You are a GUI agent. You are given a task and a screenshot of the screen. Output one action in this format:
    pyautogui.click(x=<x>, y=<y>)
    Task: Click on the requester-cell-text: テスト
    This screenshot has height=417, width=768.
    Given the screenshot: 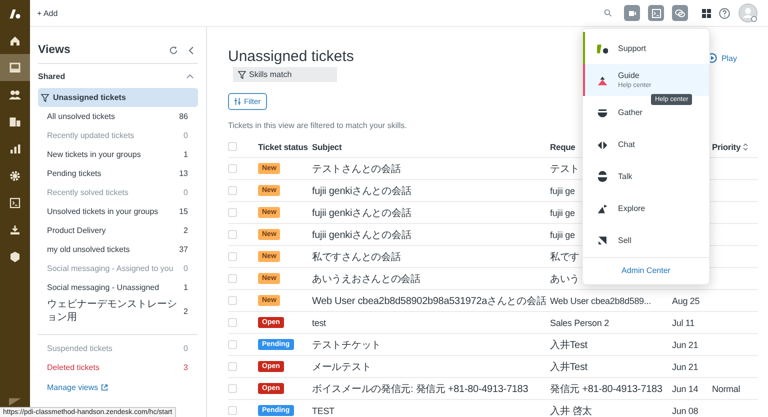 What is the action you would take?
    pyautogui.click(x=565, y=169)
    